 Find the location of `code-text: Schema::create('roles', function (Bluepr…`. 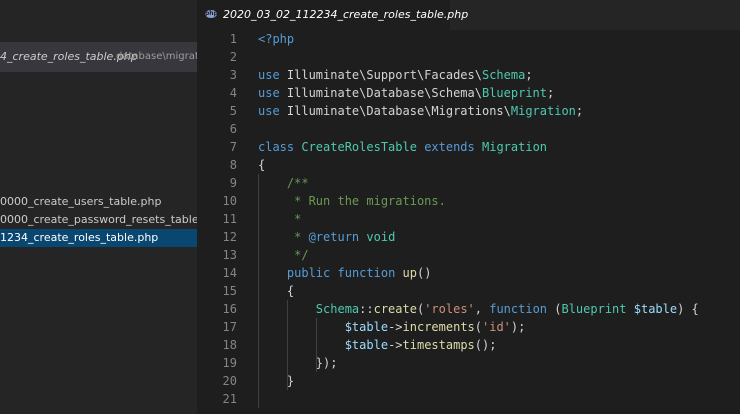

code-text: Schema::create('roles', function (Bluepr… is located at coordinates (478, 309).